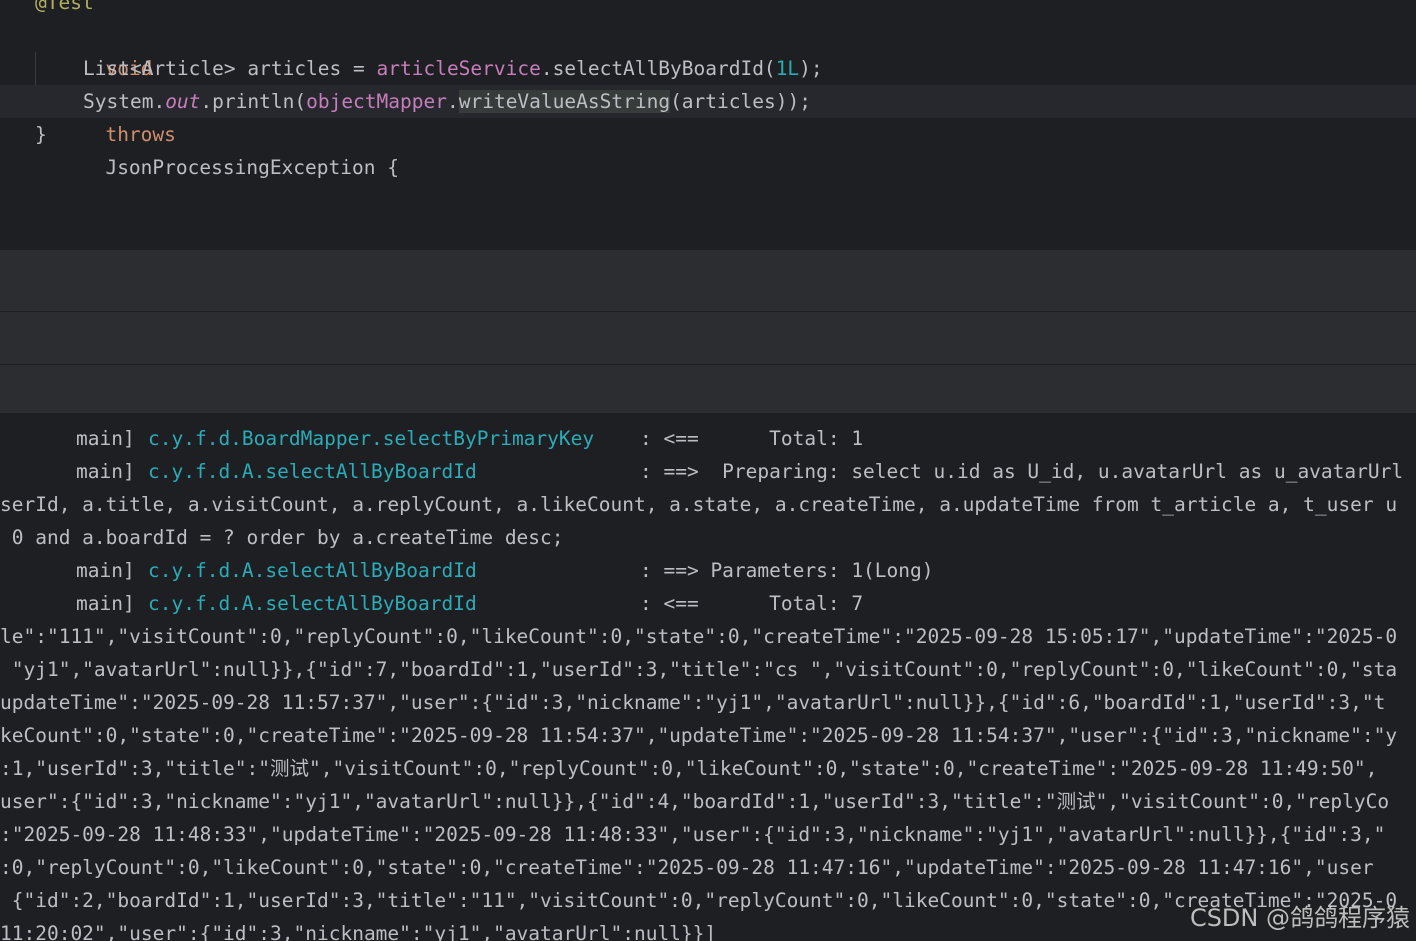 The width and height of the screenshot is (1416, 941). Describe the element at coordinates (182, 101) in the screenshot. I see `out-field: out` at that location.